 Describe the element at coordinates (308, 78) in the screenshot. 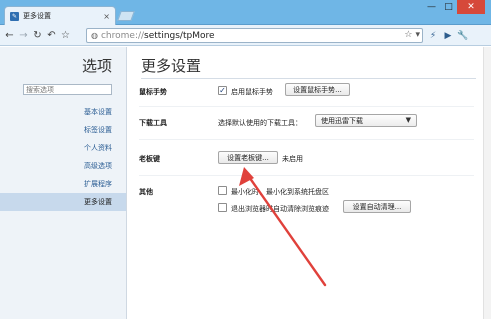

I see `title-divider` at that location.